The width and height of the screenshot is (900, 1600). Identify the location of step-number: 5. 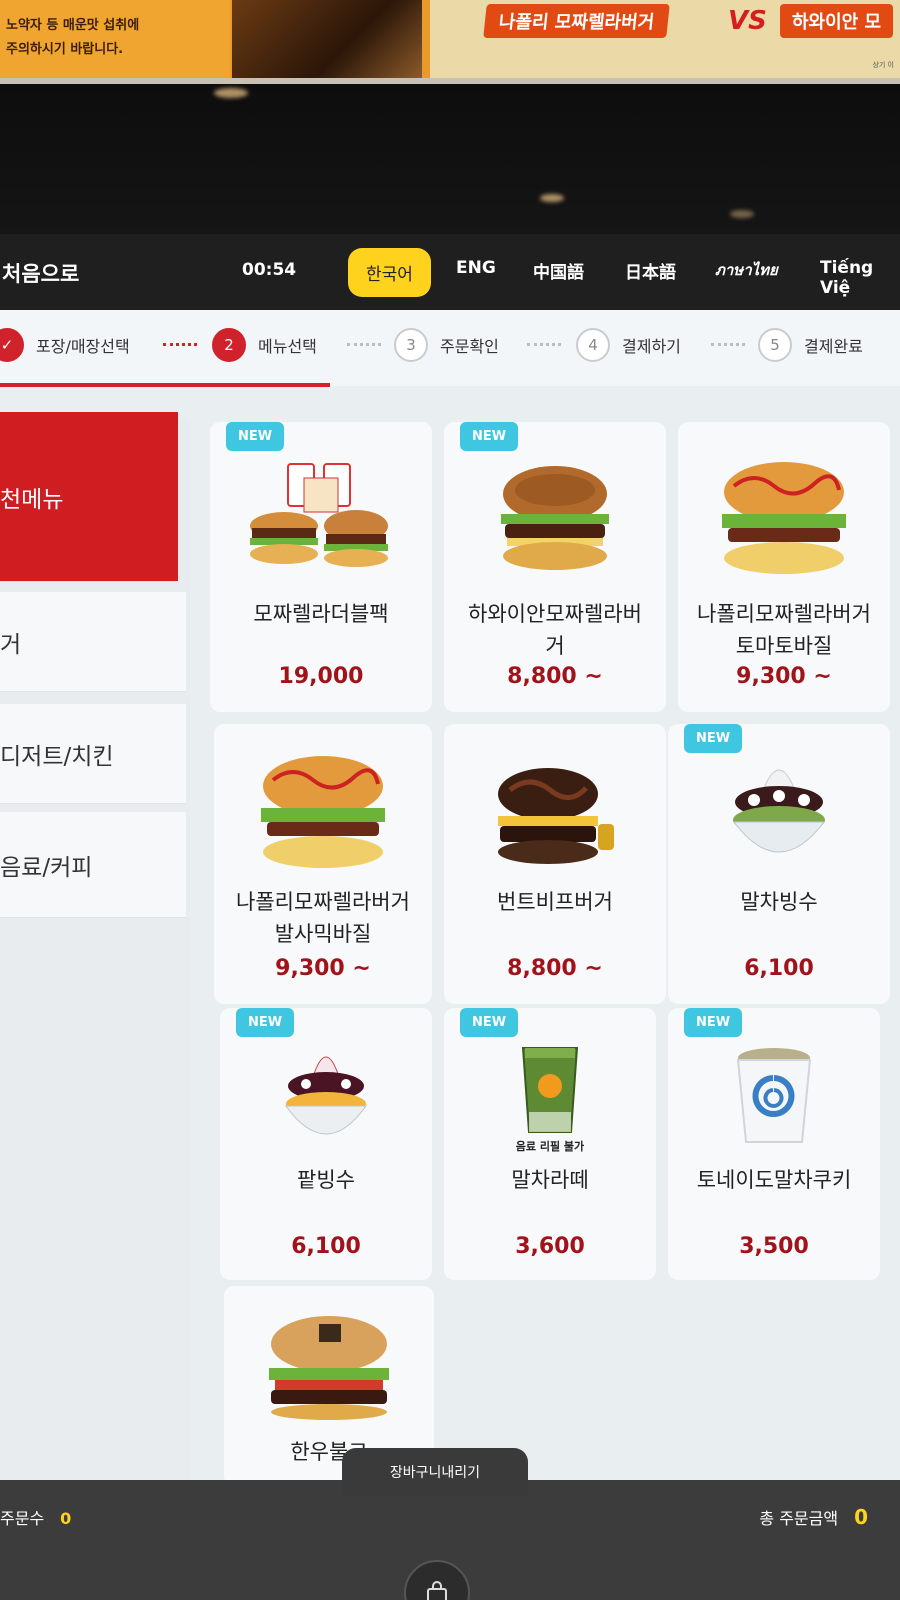
(775, 345).